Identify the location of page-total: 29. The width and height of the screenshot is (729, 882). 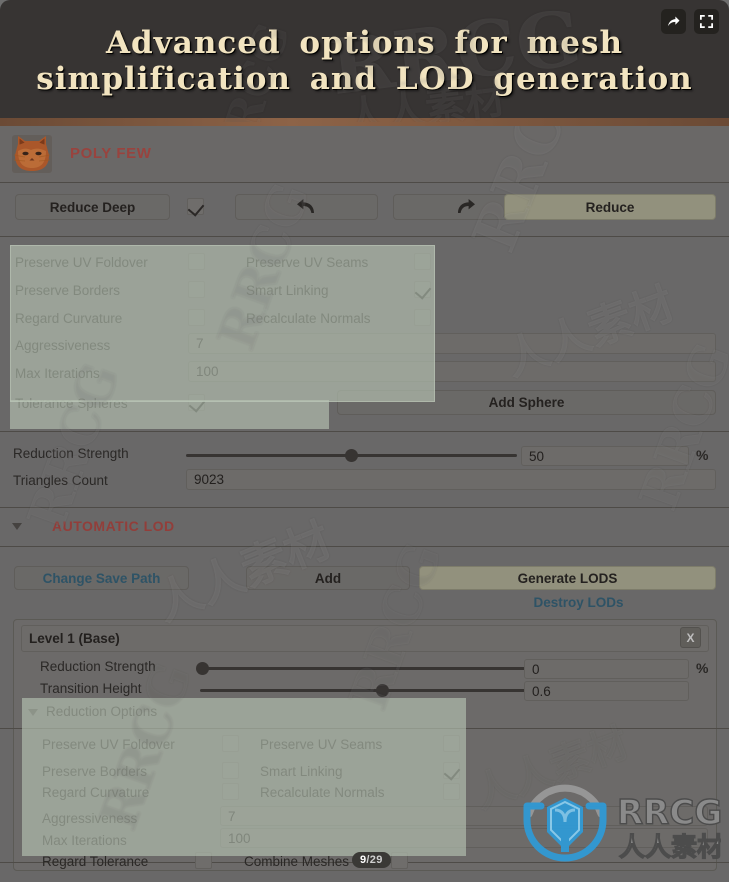
(376, 860).